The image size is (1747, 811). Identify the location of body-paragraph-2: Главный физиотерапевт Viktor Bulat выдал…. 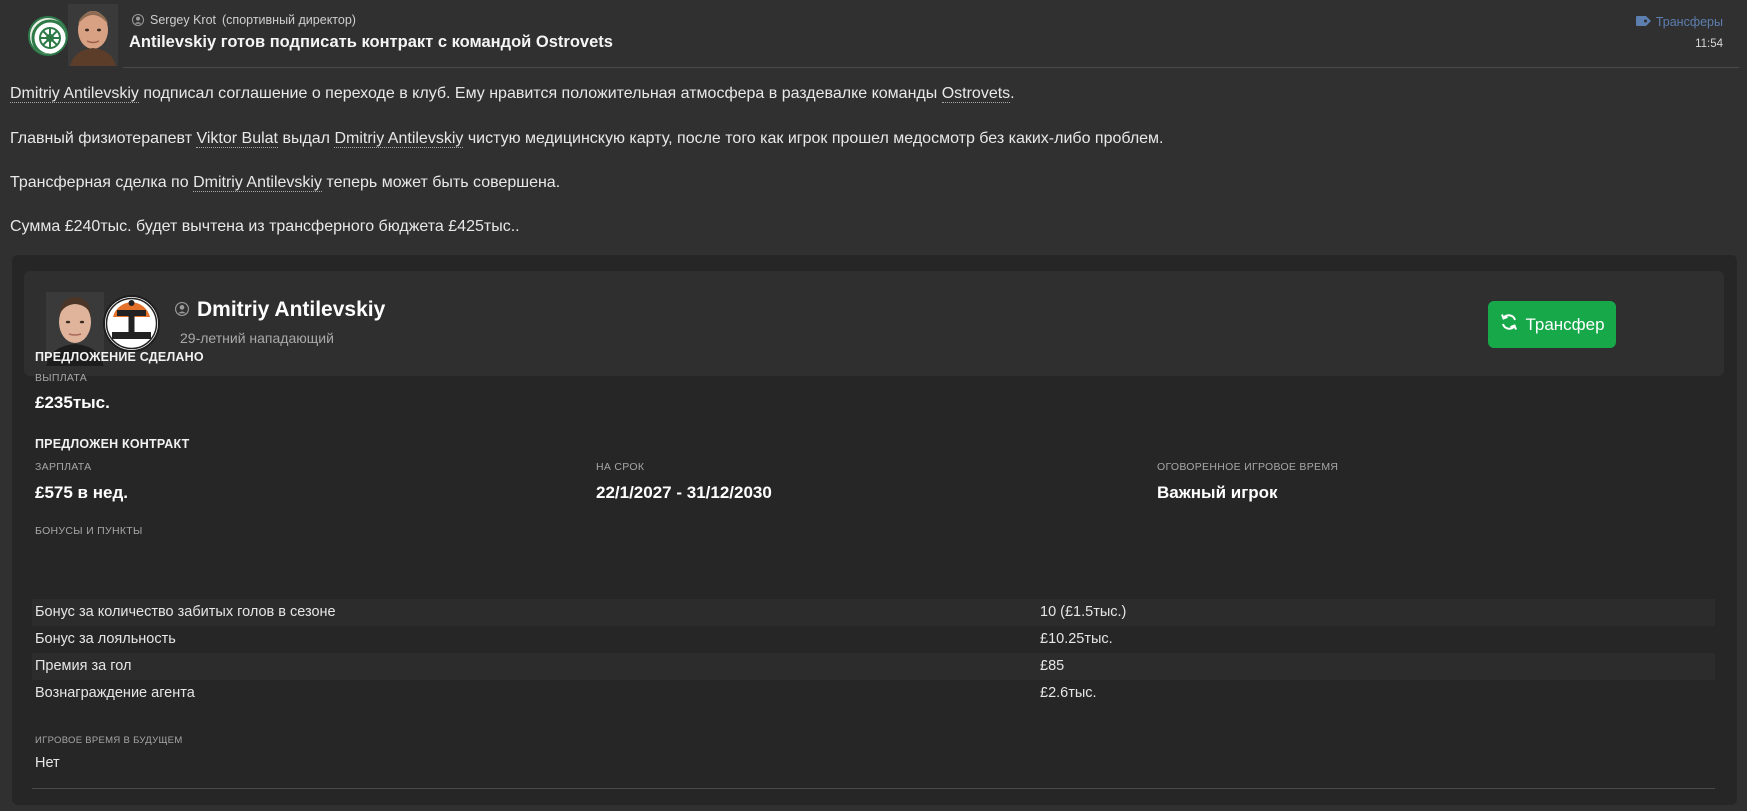
(587, 139).